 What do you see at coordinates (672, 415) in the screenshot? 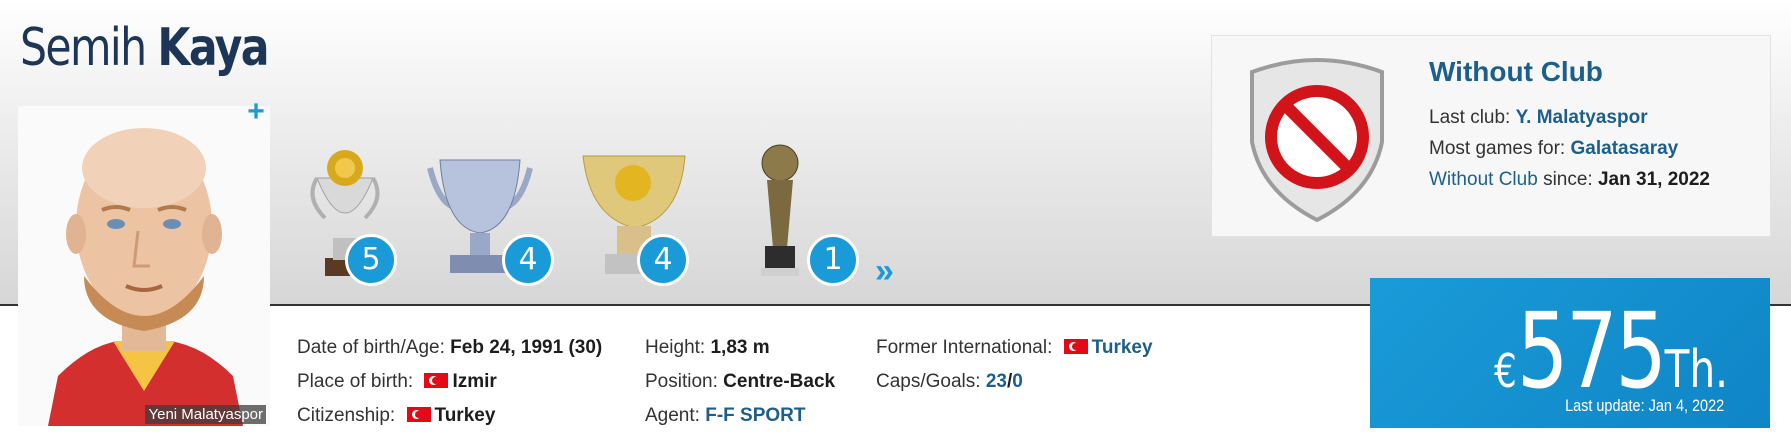
I see `agent-label: Agent:` at bounding box center [672, 415].